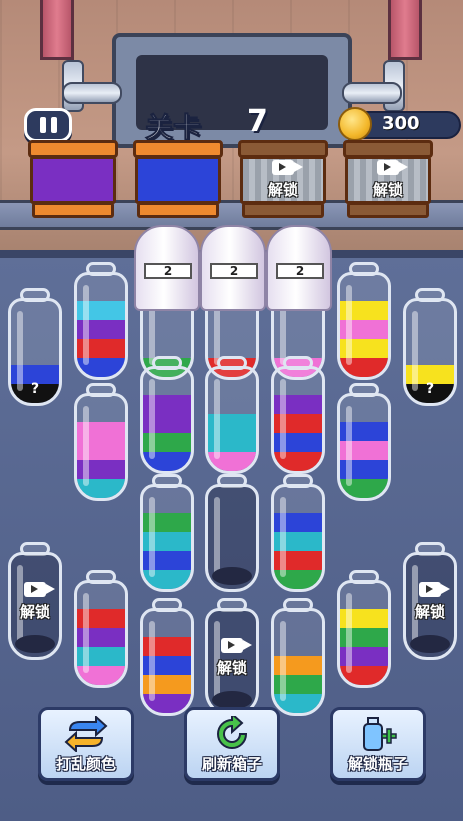 The width and height of the screenshot is (463, 821). I want to click on bottle-plus-icon, so click(378, 734).